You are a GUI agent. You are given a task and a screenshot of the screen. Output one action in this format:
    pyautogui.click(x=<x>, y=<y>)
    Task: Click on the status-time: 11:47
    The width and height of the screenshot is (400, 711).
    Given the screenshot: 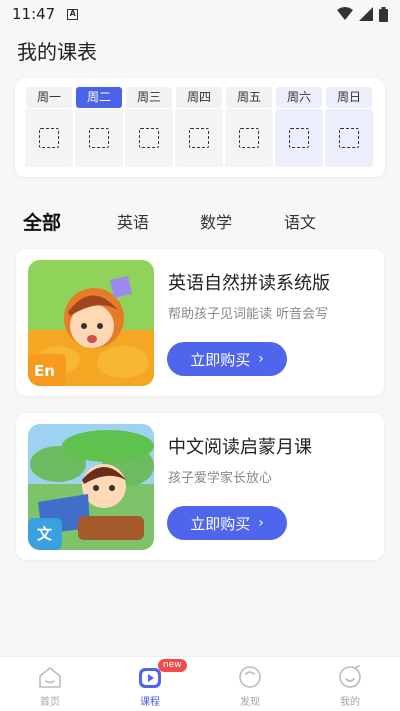 What is the action you would take?
    pyautogui.click(x=34, y=14)
    